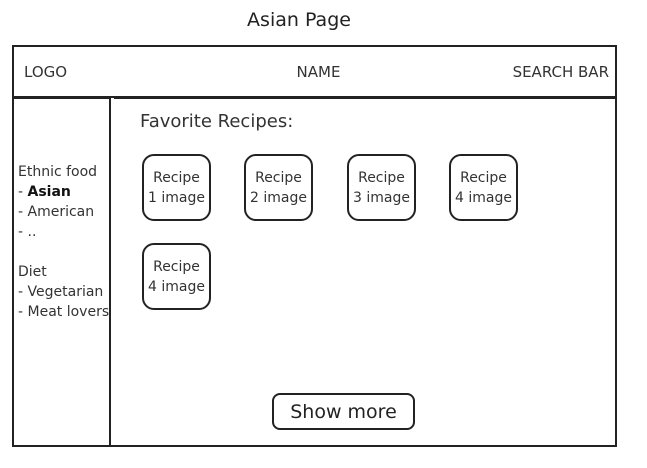 The image size is (647, 468). Describe the element at coordinates (299, 20) in the screenshot. I see `page-title: Asian Page` at that location.